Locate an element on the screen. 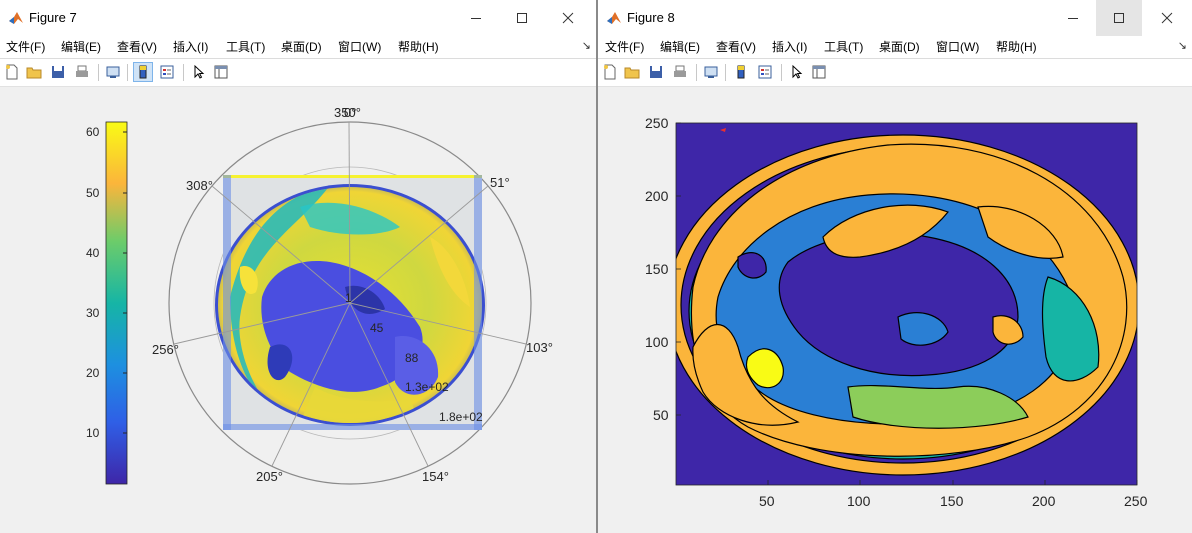 The width and height of the screenshot is (1192, 533). colorbar-tick: 60 is located at coordinates (93, 132).